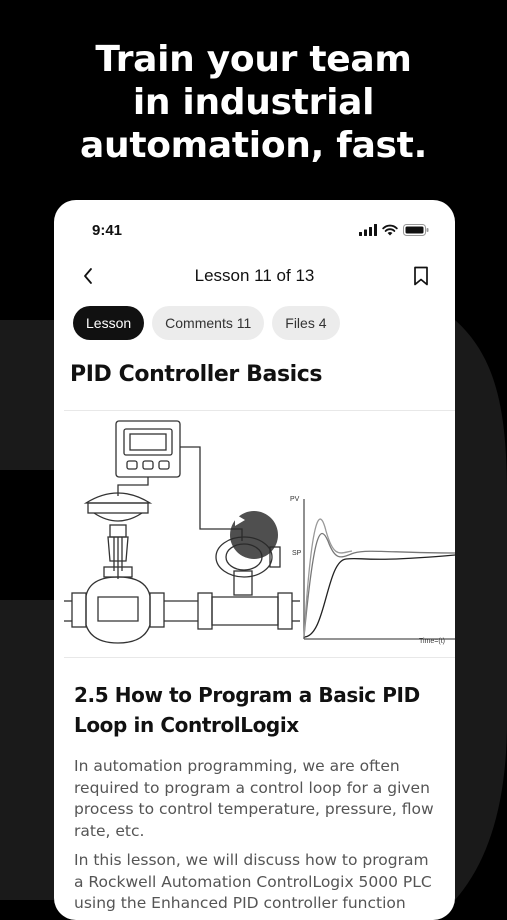 This screenshot has width=507, height=920. What do you see at coordinates (390, 230) in the screenshot?
I see `wifi-icon` at bounding box center [390, 230].